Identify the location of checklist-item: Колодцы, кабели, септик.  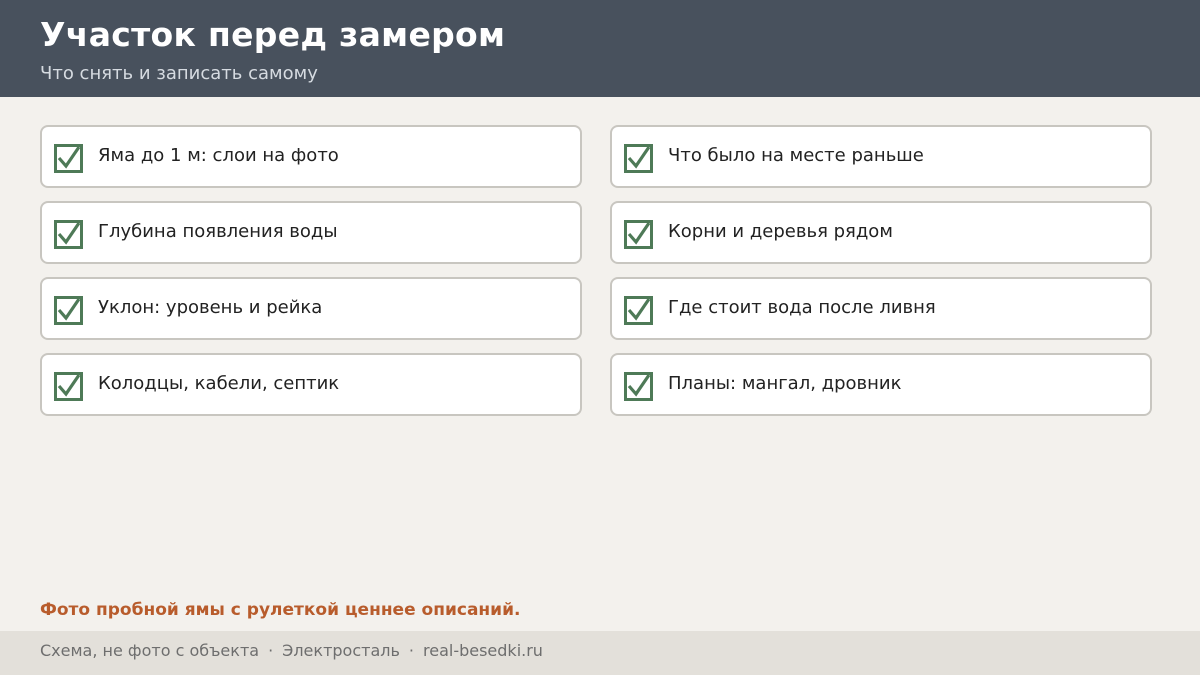
(311, 384).